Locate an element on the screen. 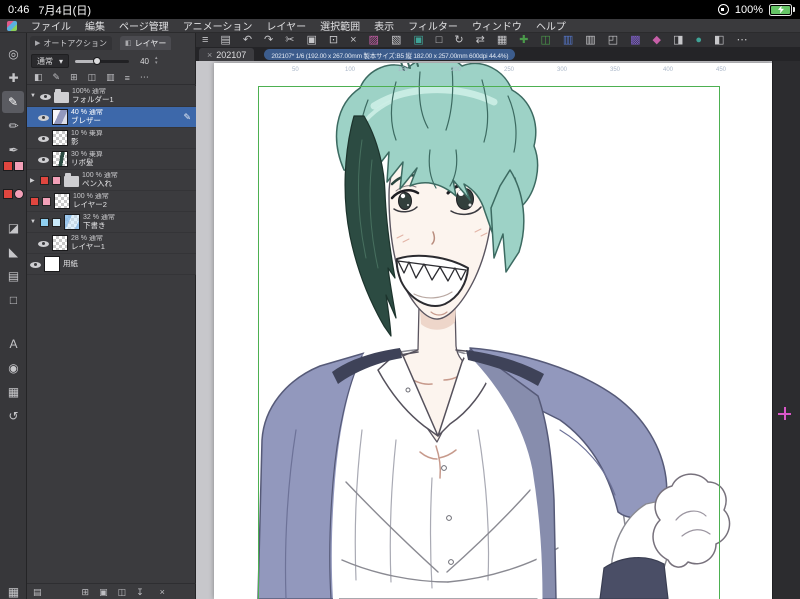 The height and width of the screenshot is (599, 800). sub-color-swatch is located at coordinates (19, 166).